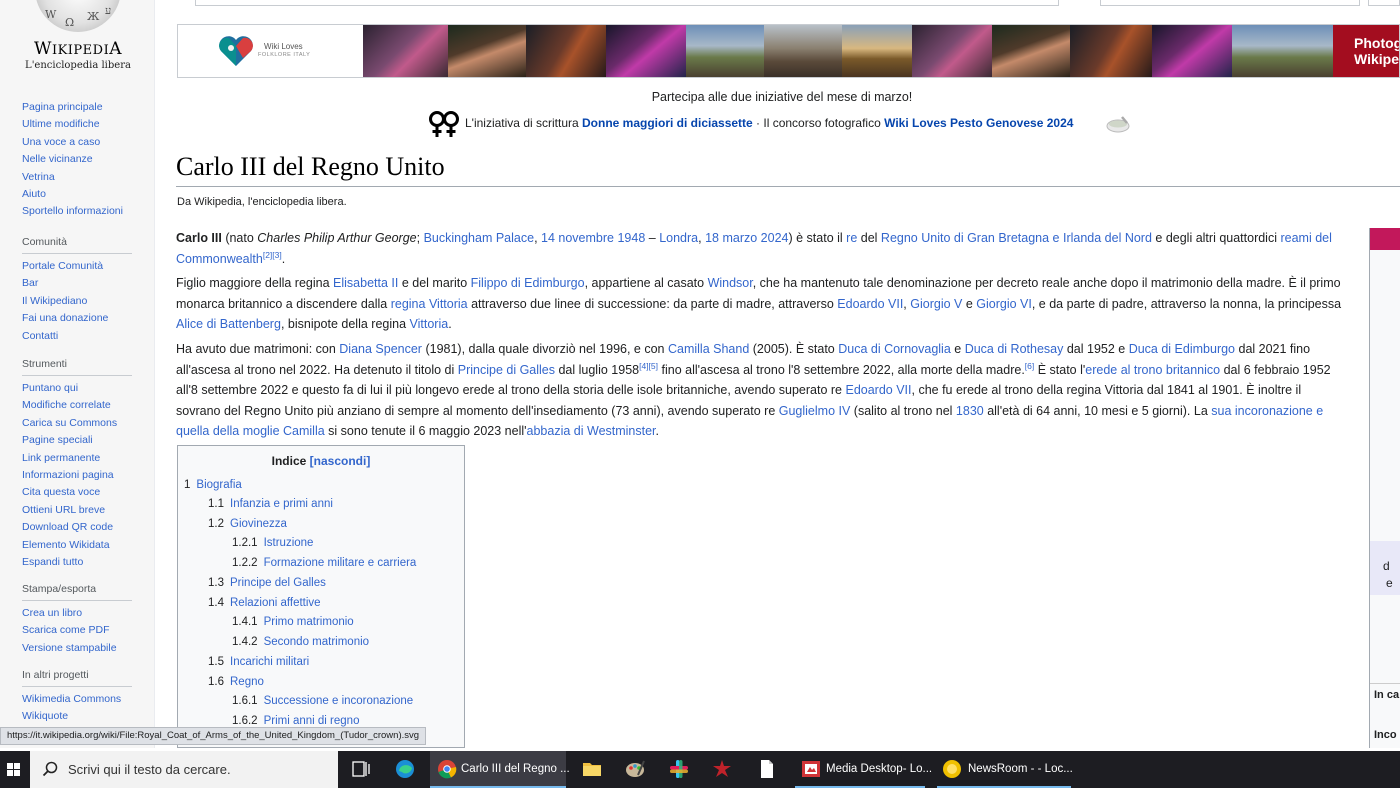  What do you see at coordinates (309, 622) in the screenshot?
I see `toc-link: Primo matrimonio` at bounding box center [309, 622].